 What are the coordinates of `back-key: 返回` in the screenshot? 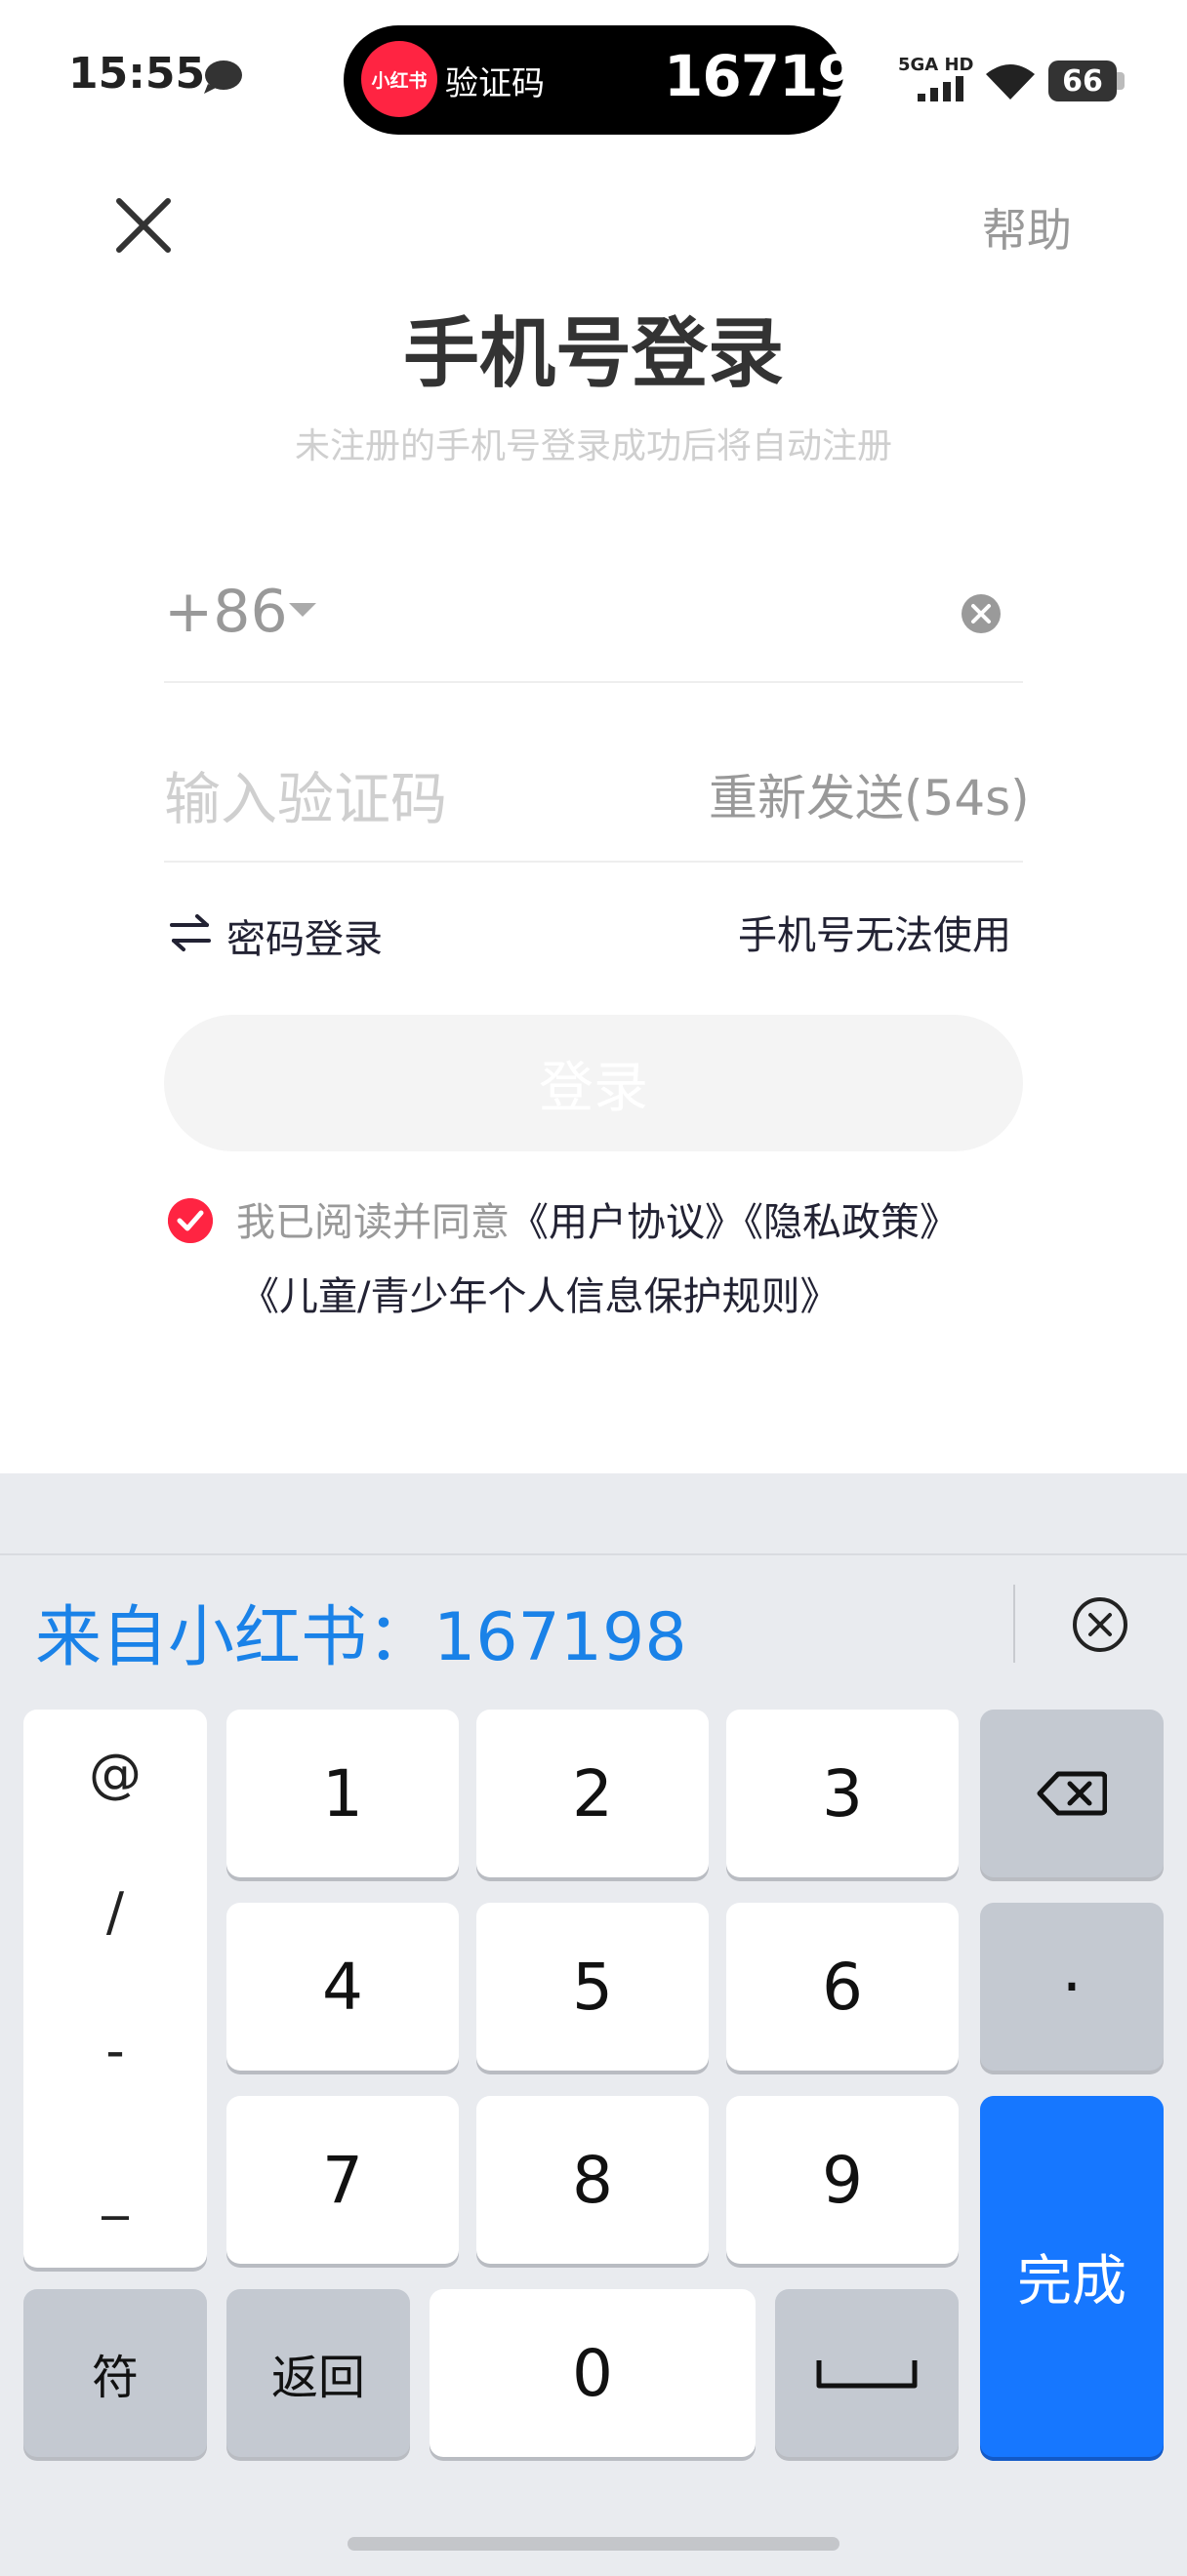 It's located at (318, 2373).